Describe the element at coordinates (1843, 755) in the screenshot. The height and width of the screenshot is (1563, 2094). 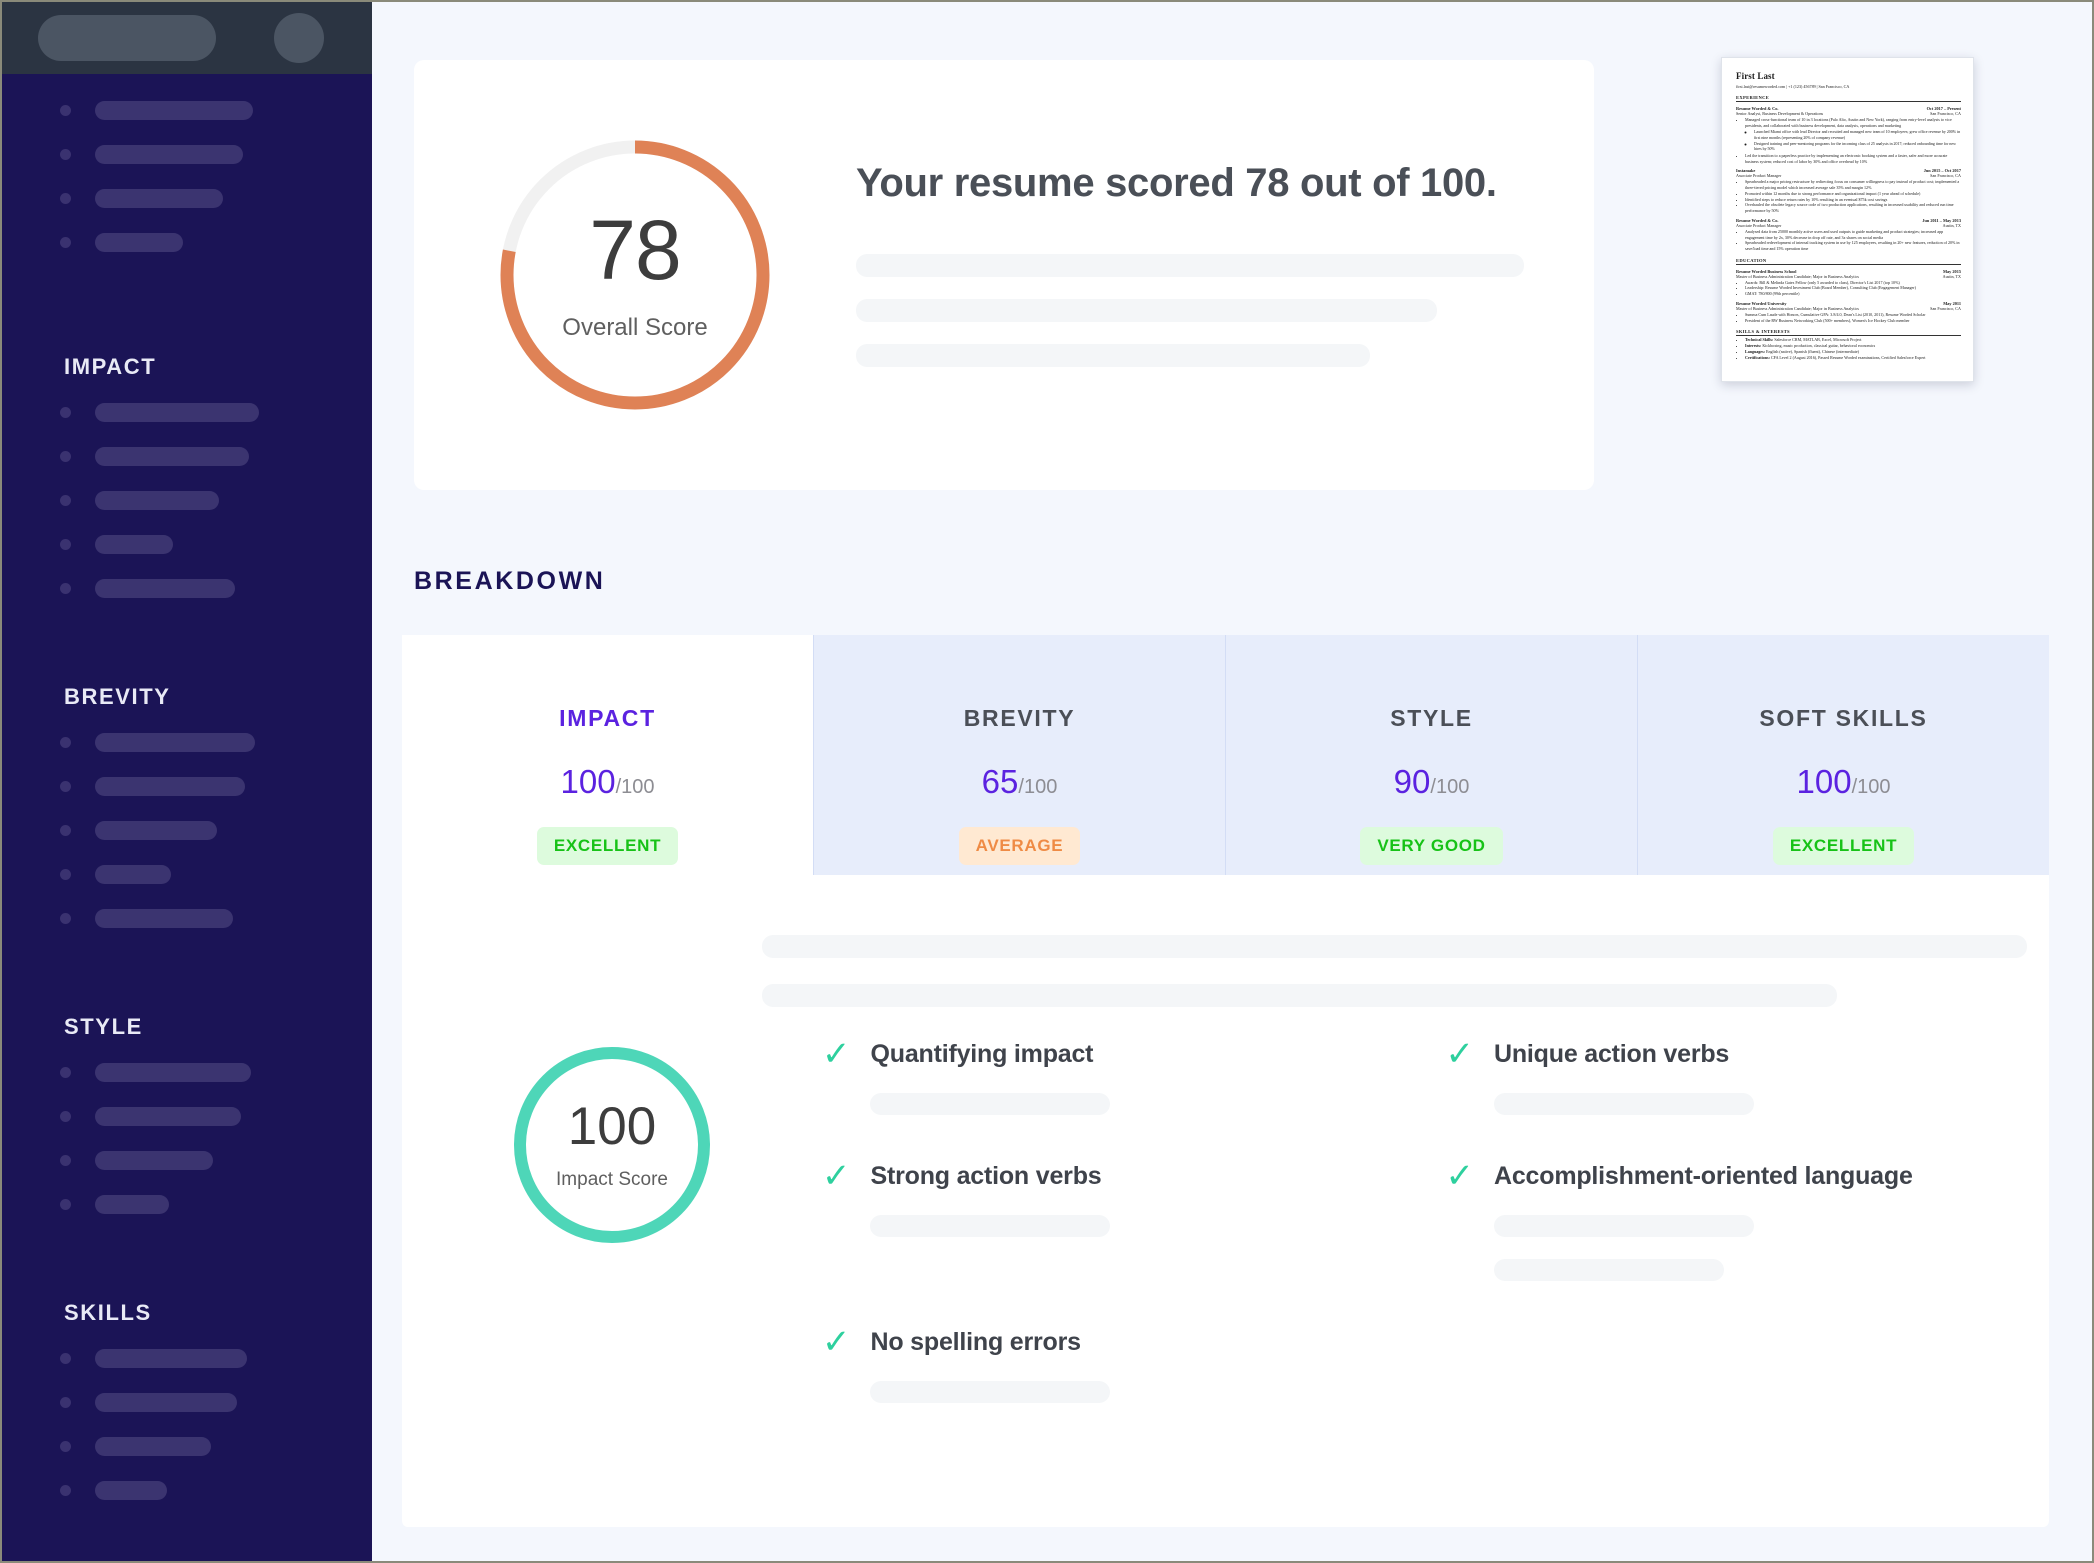
I see `tab-soft-skills: SOFT SKILLS 100/100 EXCELLENT` at that location.